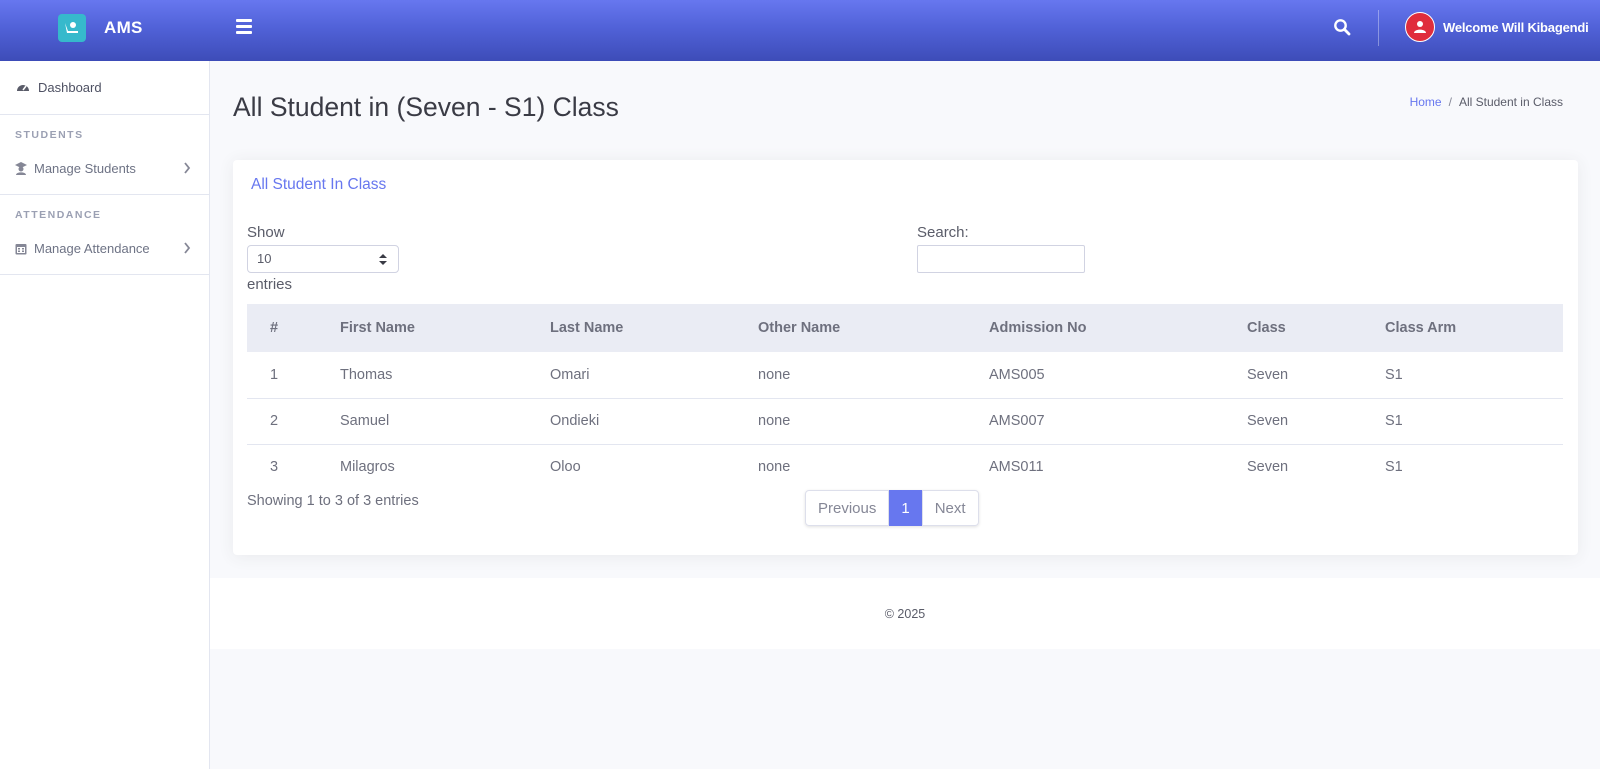  Describe the element at coordinates (1001, 259) in the screenshot. I see `search-input` at that location.